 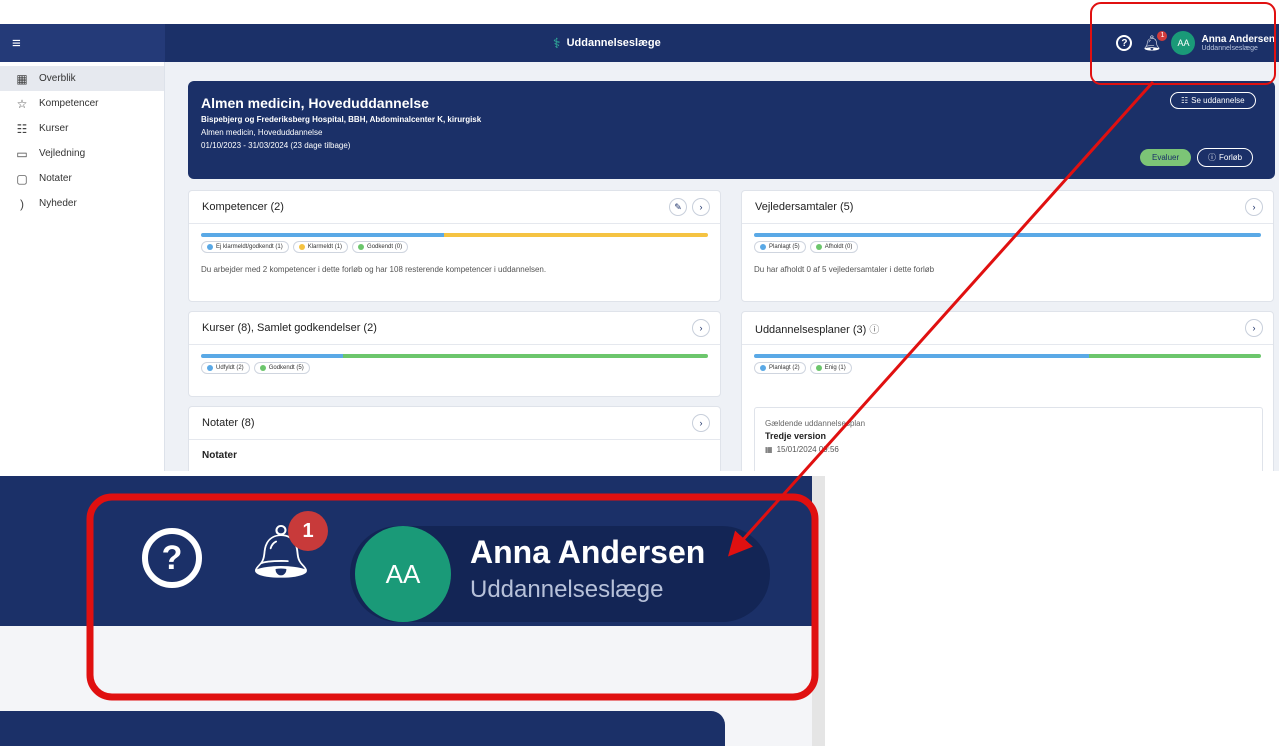 What do you see at coordinates (22, 178) in the screenshot?
I see `note-icon: ▢` at bounding box center [22, 178].